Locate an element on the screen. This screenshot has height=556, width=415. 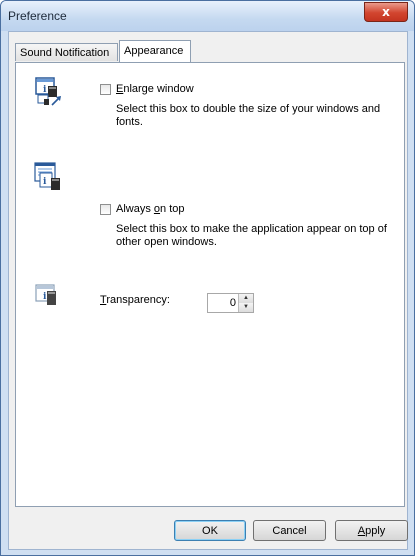
spin-down-button: ▼ is located at coordinates (246, 307).